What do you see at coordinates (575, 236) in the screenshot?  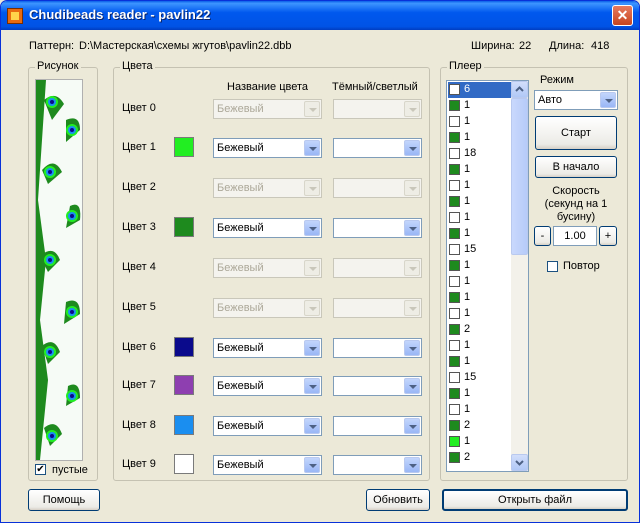 I see `speed-input: 1.00` at bounding box center [575, 236].